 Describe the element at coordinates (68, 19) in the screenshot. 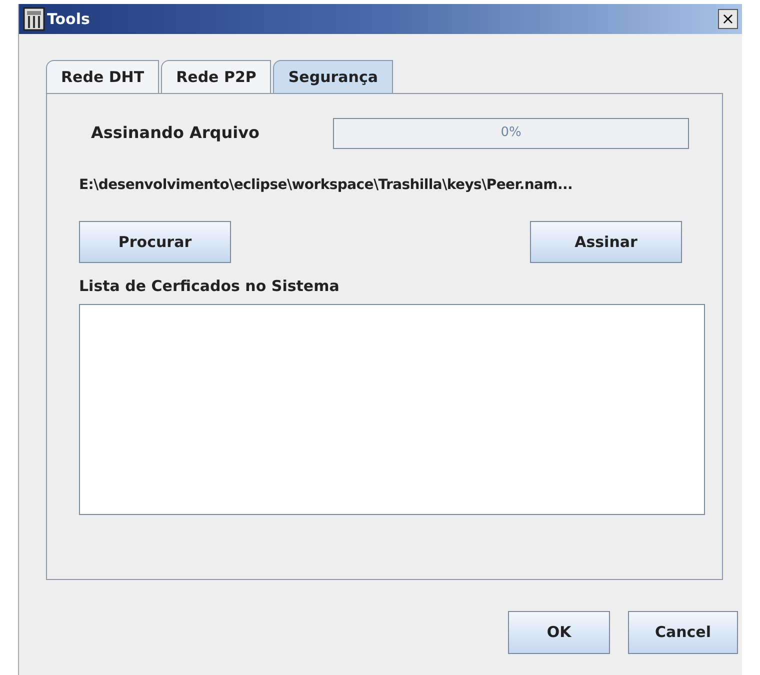

I see `window-title: Tools` at that location.